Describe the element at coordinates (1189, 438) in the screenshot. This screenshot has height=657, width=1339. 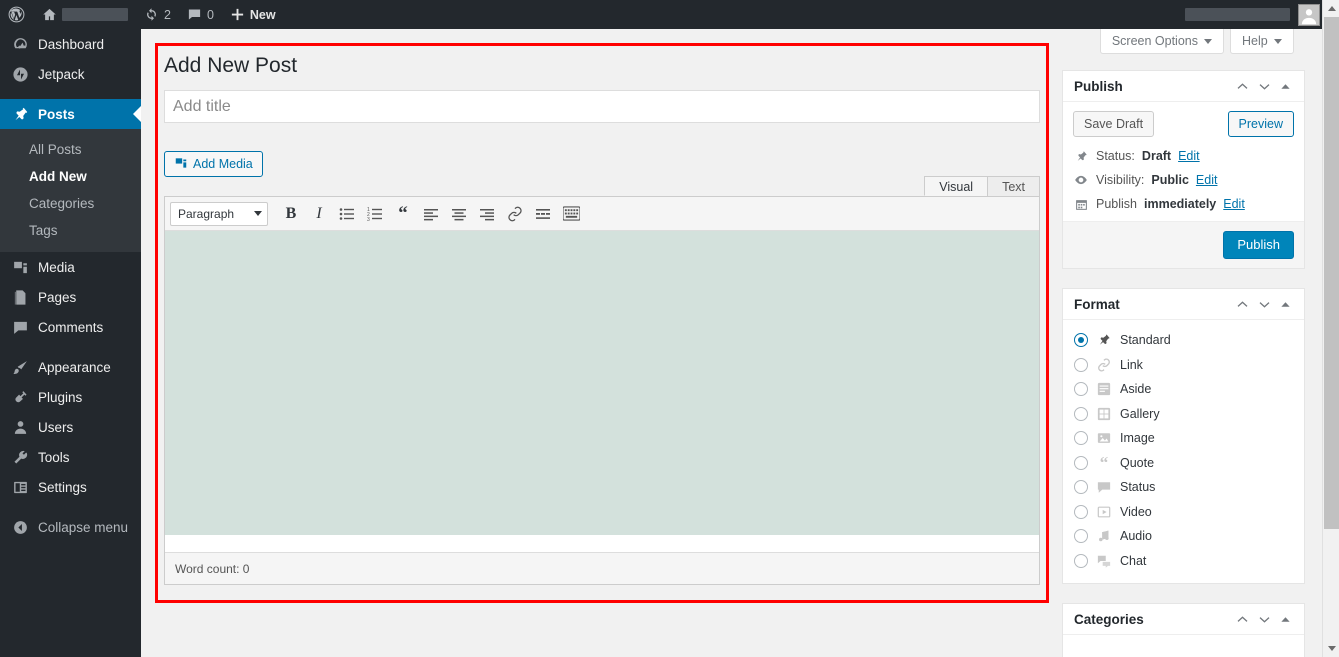
I see `format-option-image: Image` at that location.